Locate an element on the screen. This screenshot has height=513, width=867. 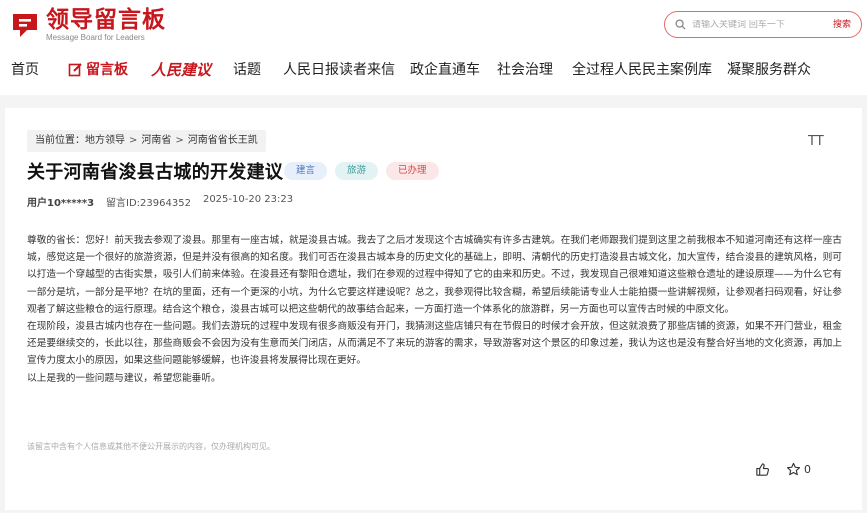
breadcrumb-item-governor: 河南省省长王凯 is located at coordinates (223, 141).